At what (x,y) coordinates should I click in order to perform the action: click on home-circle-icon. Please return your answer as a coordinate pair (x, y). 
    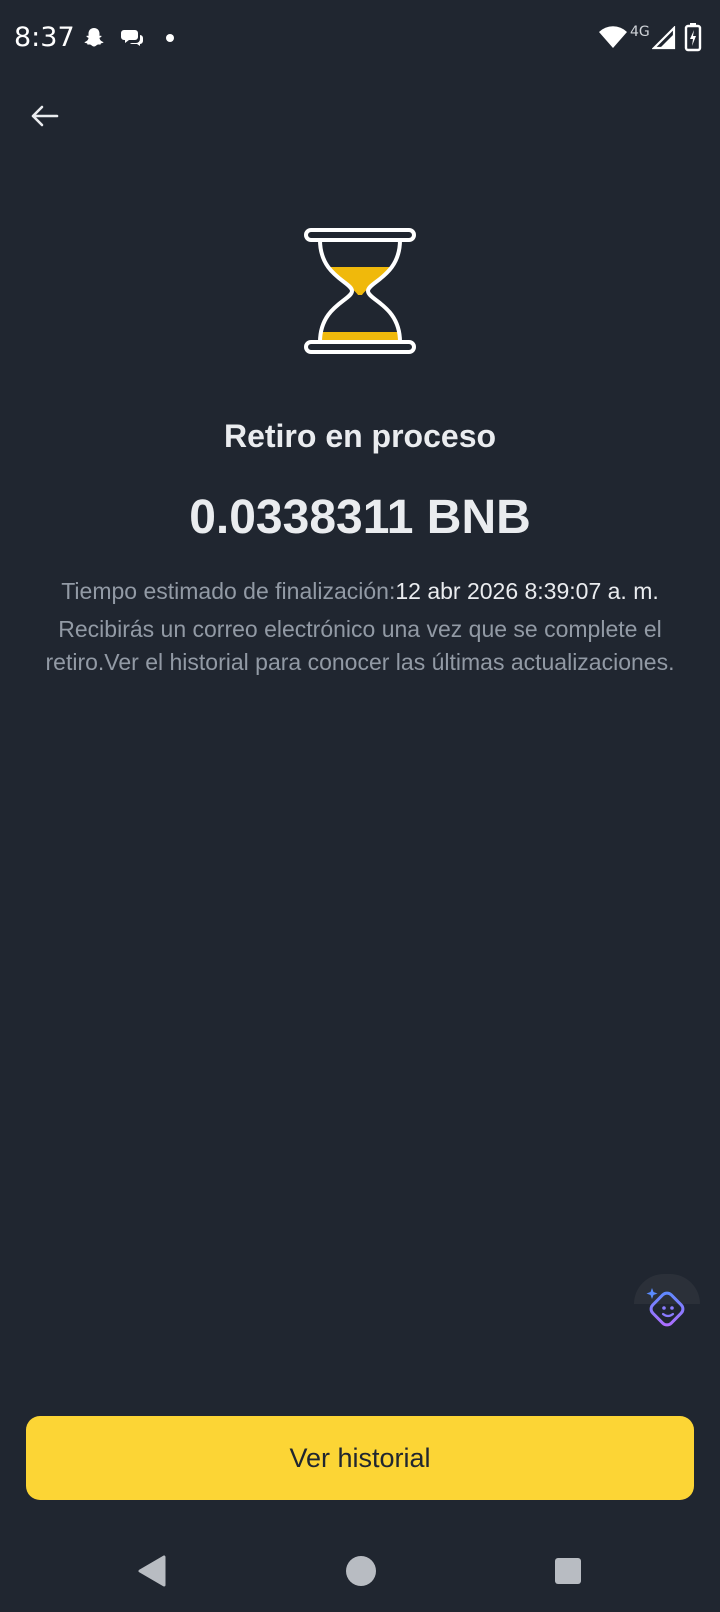
    Looking at the image, I should click on (361, 1571).